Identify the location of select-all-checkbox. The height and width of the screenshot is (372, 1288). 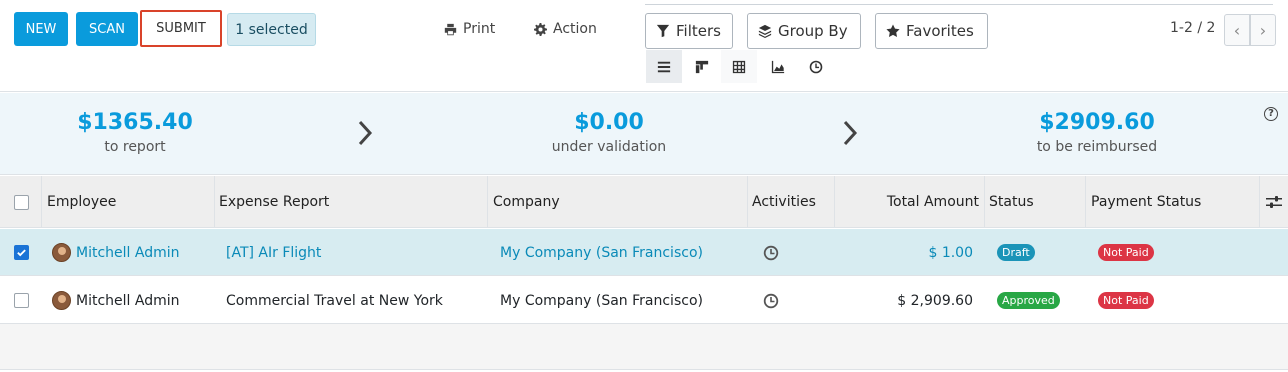
(21, 202).